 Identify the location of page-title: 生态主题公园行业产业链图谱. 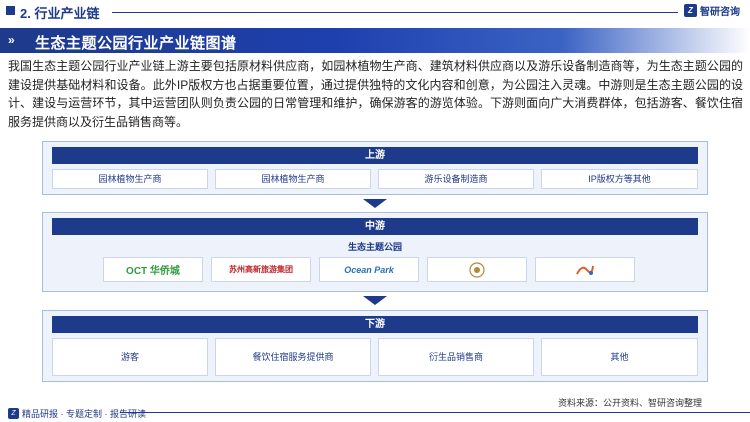
(136, 43).